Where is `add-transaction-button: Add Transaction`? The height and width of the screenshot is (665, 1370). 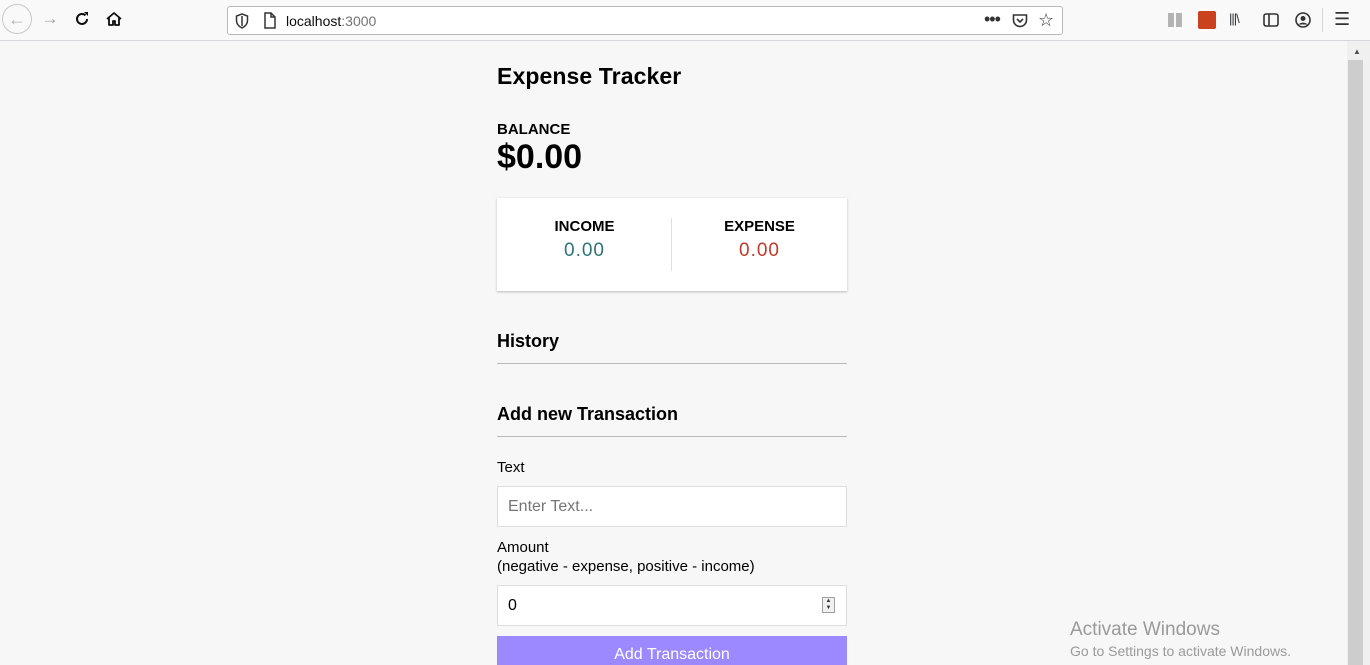
add-transaction-button: Add Transaction is located at coordinates (672, 650).